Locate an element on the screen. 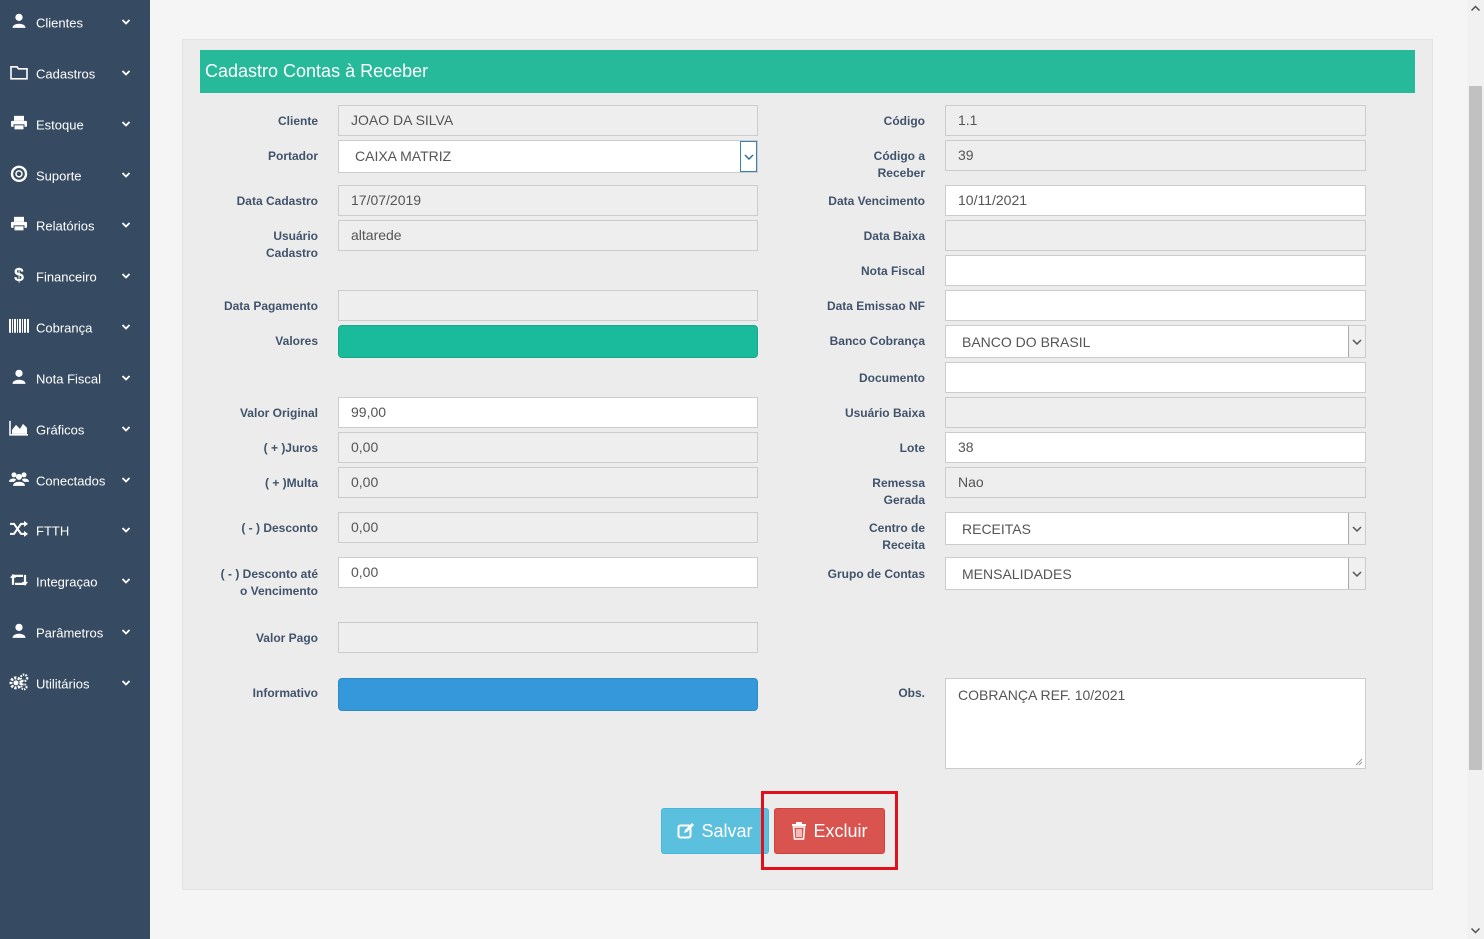  cogs-icon is located at coordinates (19, 682).